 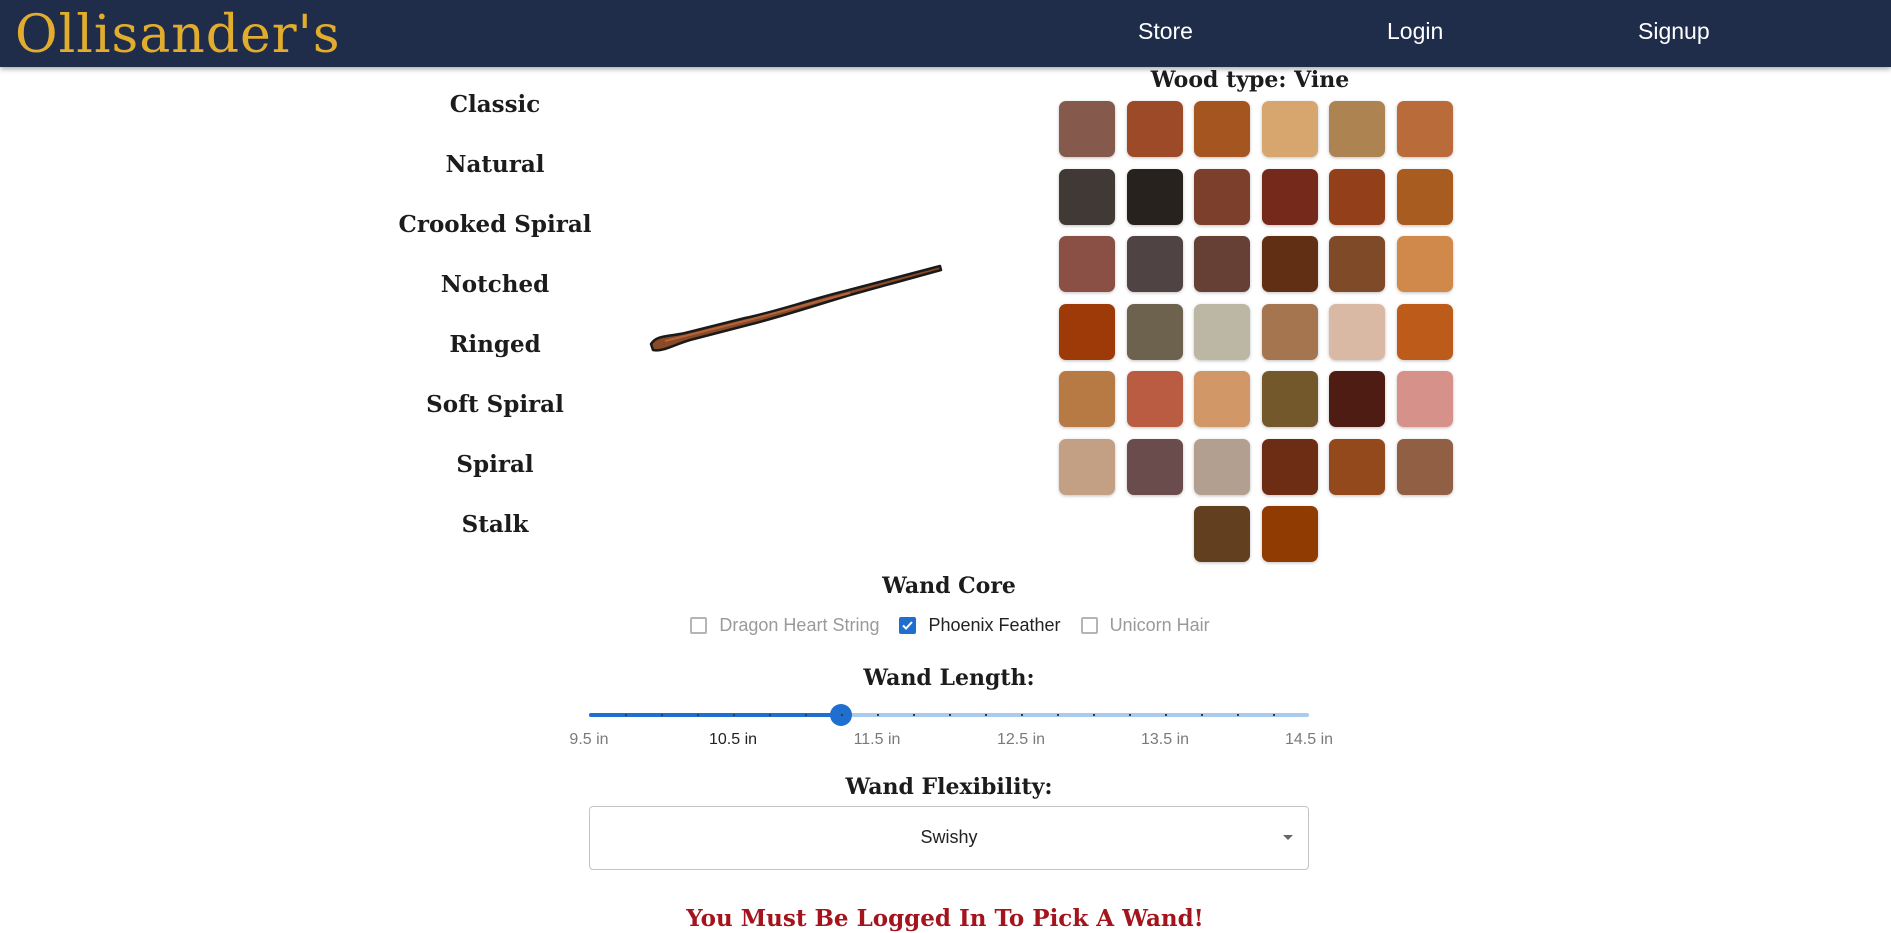 I want to click on wand-style-spiral: Spiral, so click(x=495, y=470).